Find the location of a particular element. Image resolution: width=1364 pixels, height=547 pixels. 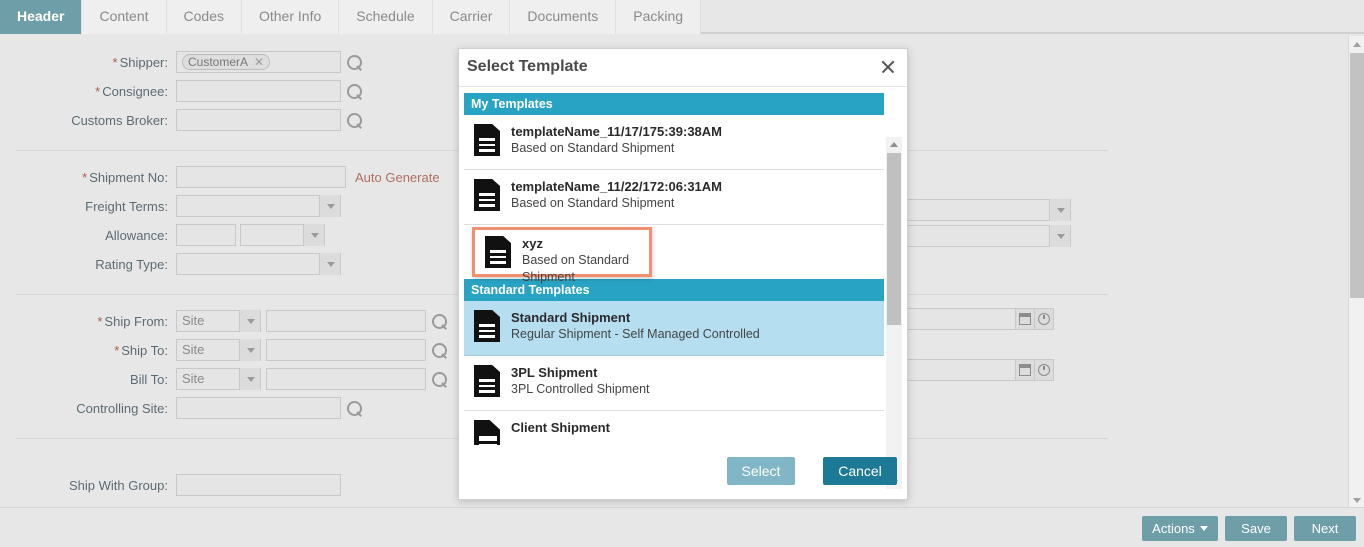

page-scroll-down-icon is located at coordinates (1356, 500).